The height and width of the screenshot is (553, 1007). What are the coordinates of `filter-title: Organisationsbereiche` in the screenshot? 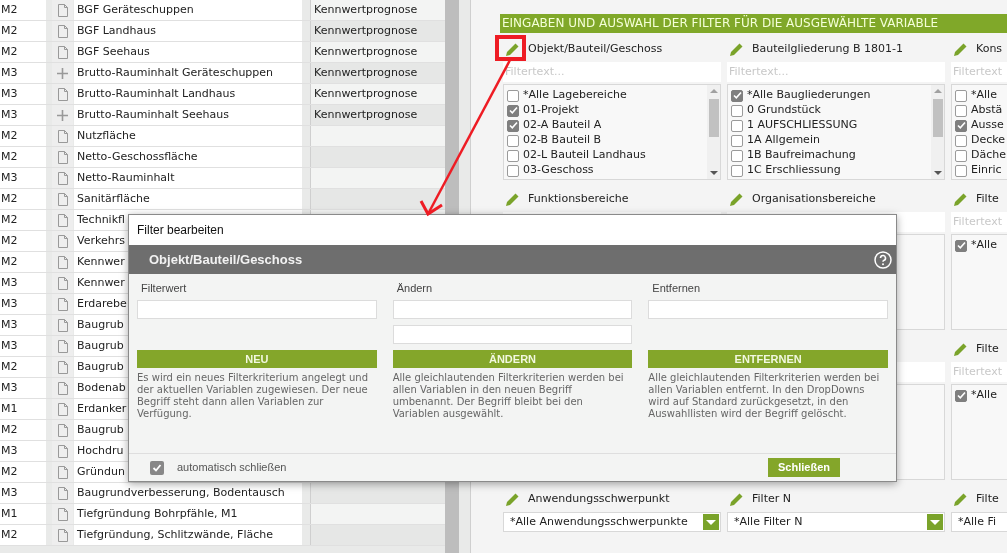 It's located at (814, 198).